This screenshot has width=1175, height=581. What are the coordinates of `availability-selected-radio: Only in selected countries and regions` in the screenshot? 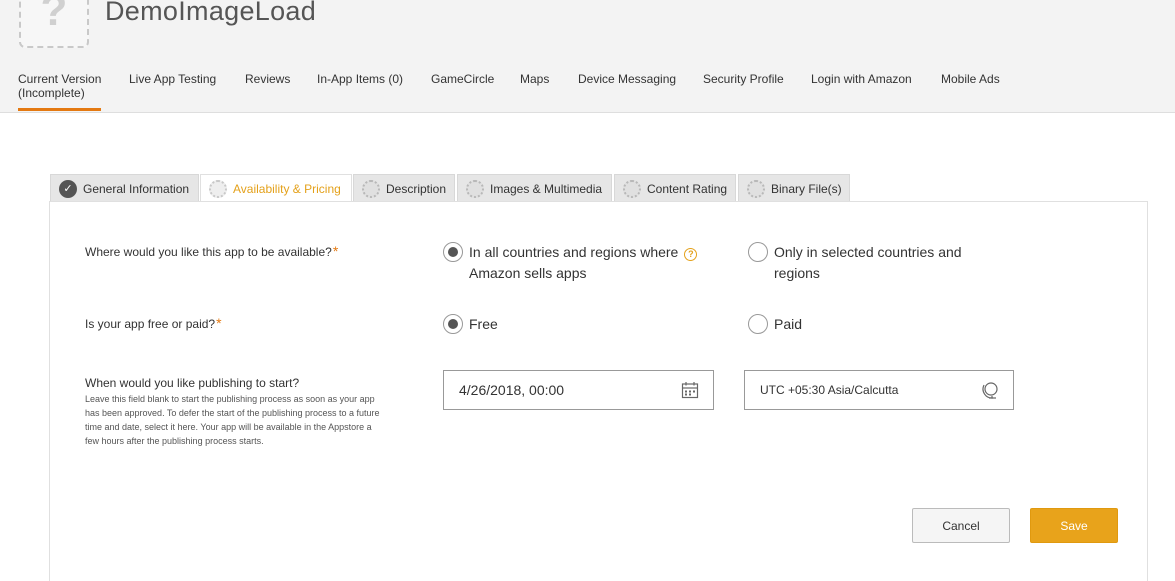 It's located at (855, 263).